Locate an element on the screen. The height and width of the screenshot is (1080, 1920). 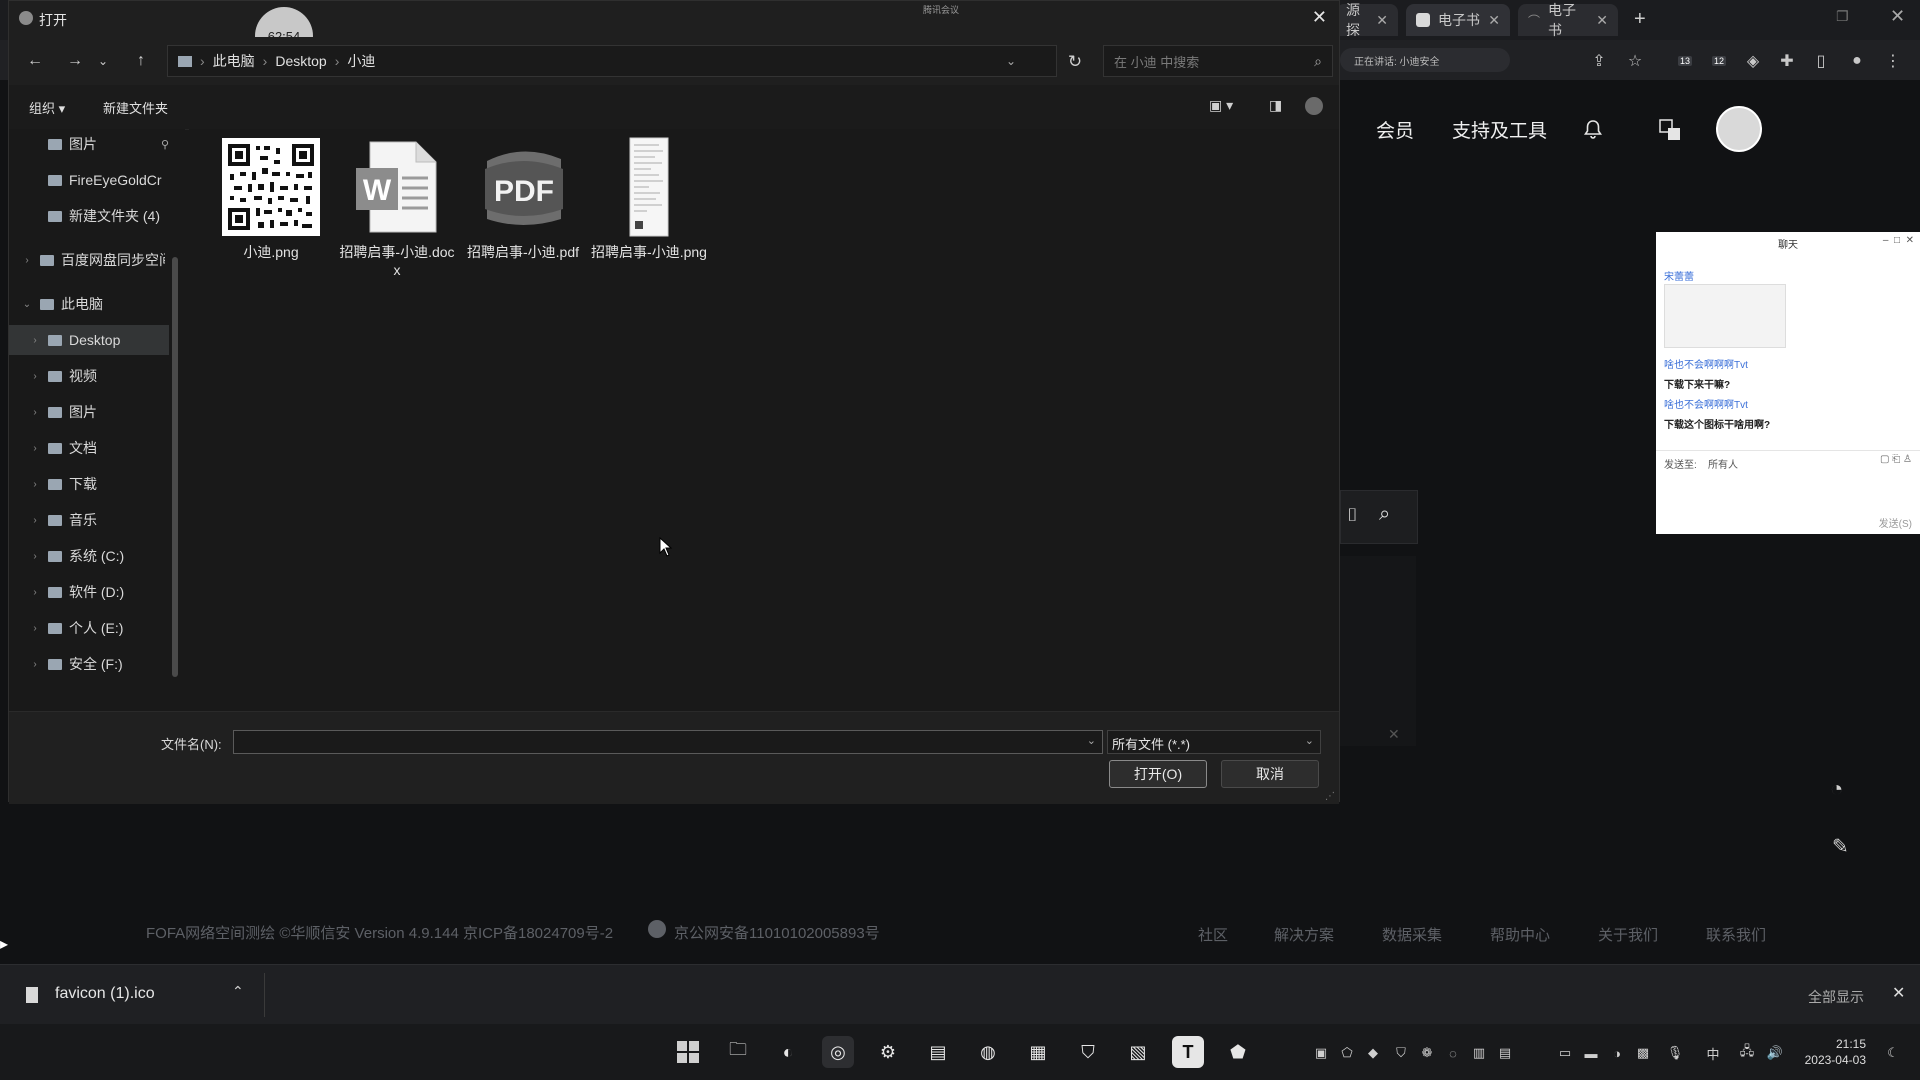
dialog-search-input: 在 小迪 中搜索 ⌕ is located at coordinates (1218, 61).